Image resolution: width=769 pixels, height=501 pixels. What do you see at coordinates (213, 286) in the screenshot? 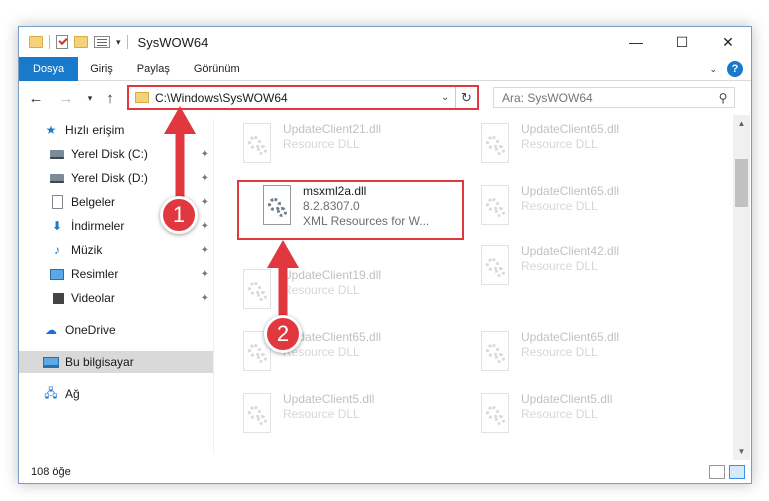
I see `pane-splitter` at bounding box center [213, 286].